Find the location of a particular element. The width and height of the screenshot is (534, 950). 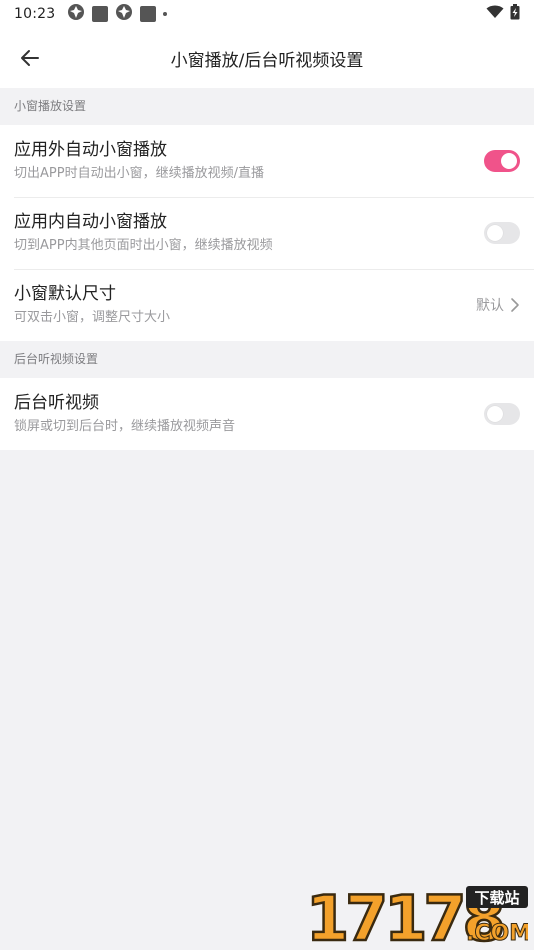

setting-row-background-play: 后台听视频 锁屏或切到后台时，继续播放视频声音 is located at coordinates (267, 414).